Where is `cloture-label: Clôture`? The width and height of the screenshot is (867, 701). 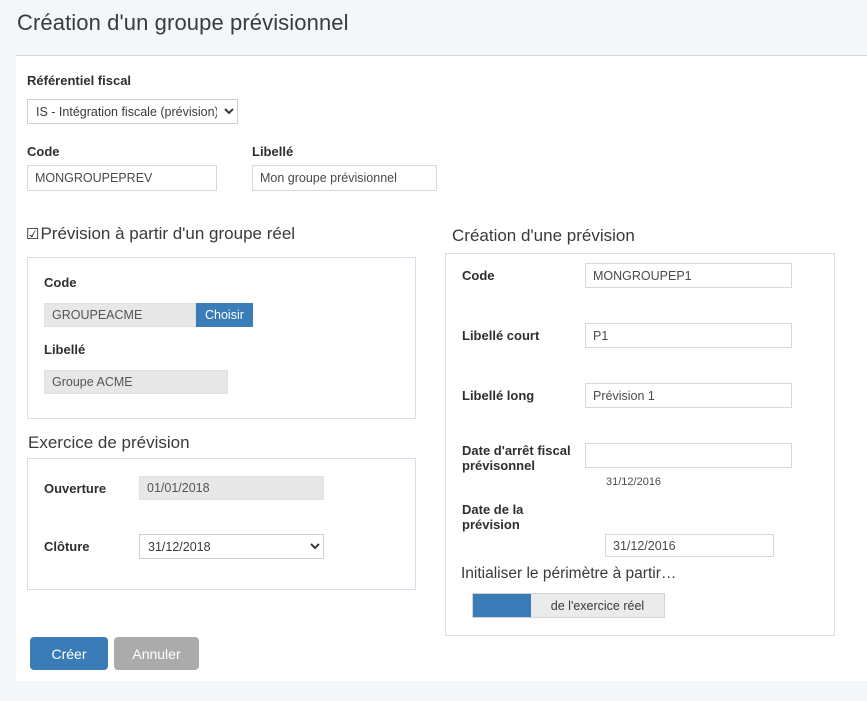
cloture-label: Clôture is located at coordinates (67, 546).